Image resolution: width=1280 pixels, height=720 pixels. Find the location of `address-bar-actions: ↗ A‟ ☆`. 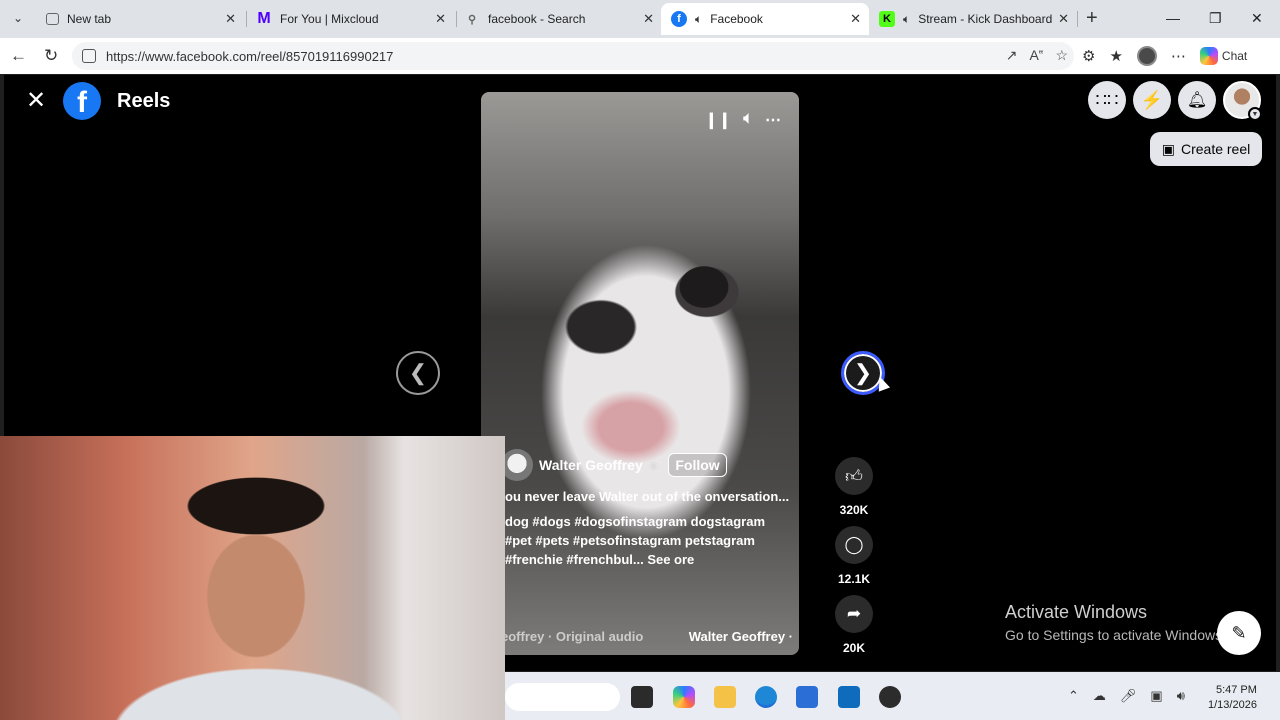

address-bar-actions: ↗ A‟ ☆ is located at coordinates (1037, 55).